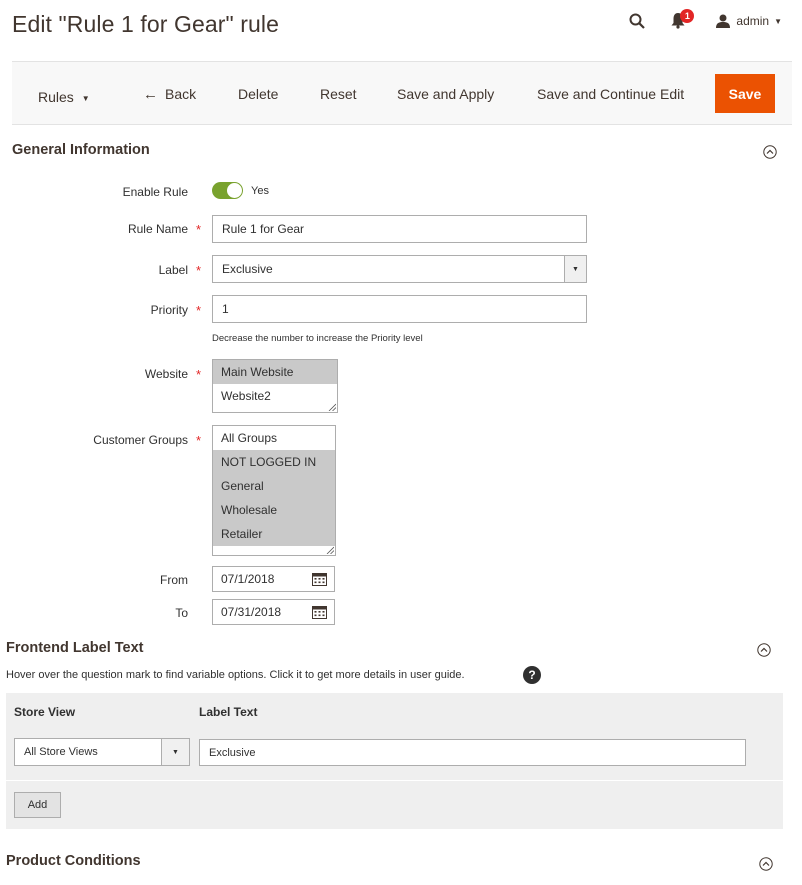  I want to click on delete-button: Delete, so click(258, 94).